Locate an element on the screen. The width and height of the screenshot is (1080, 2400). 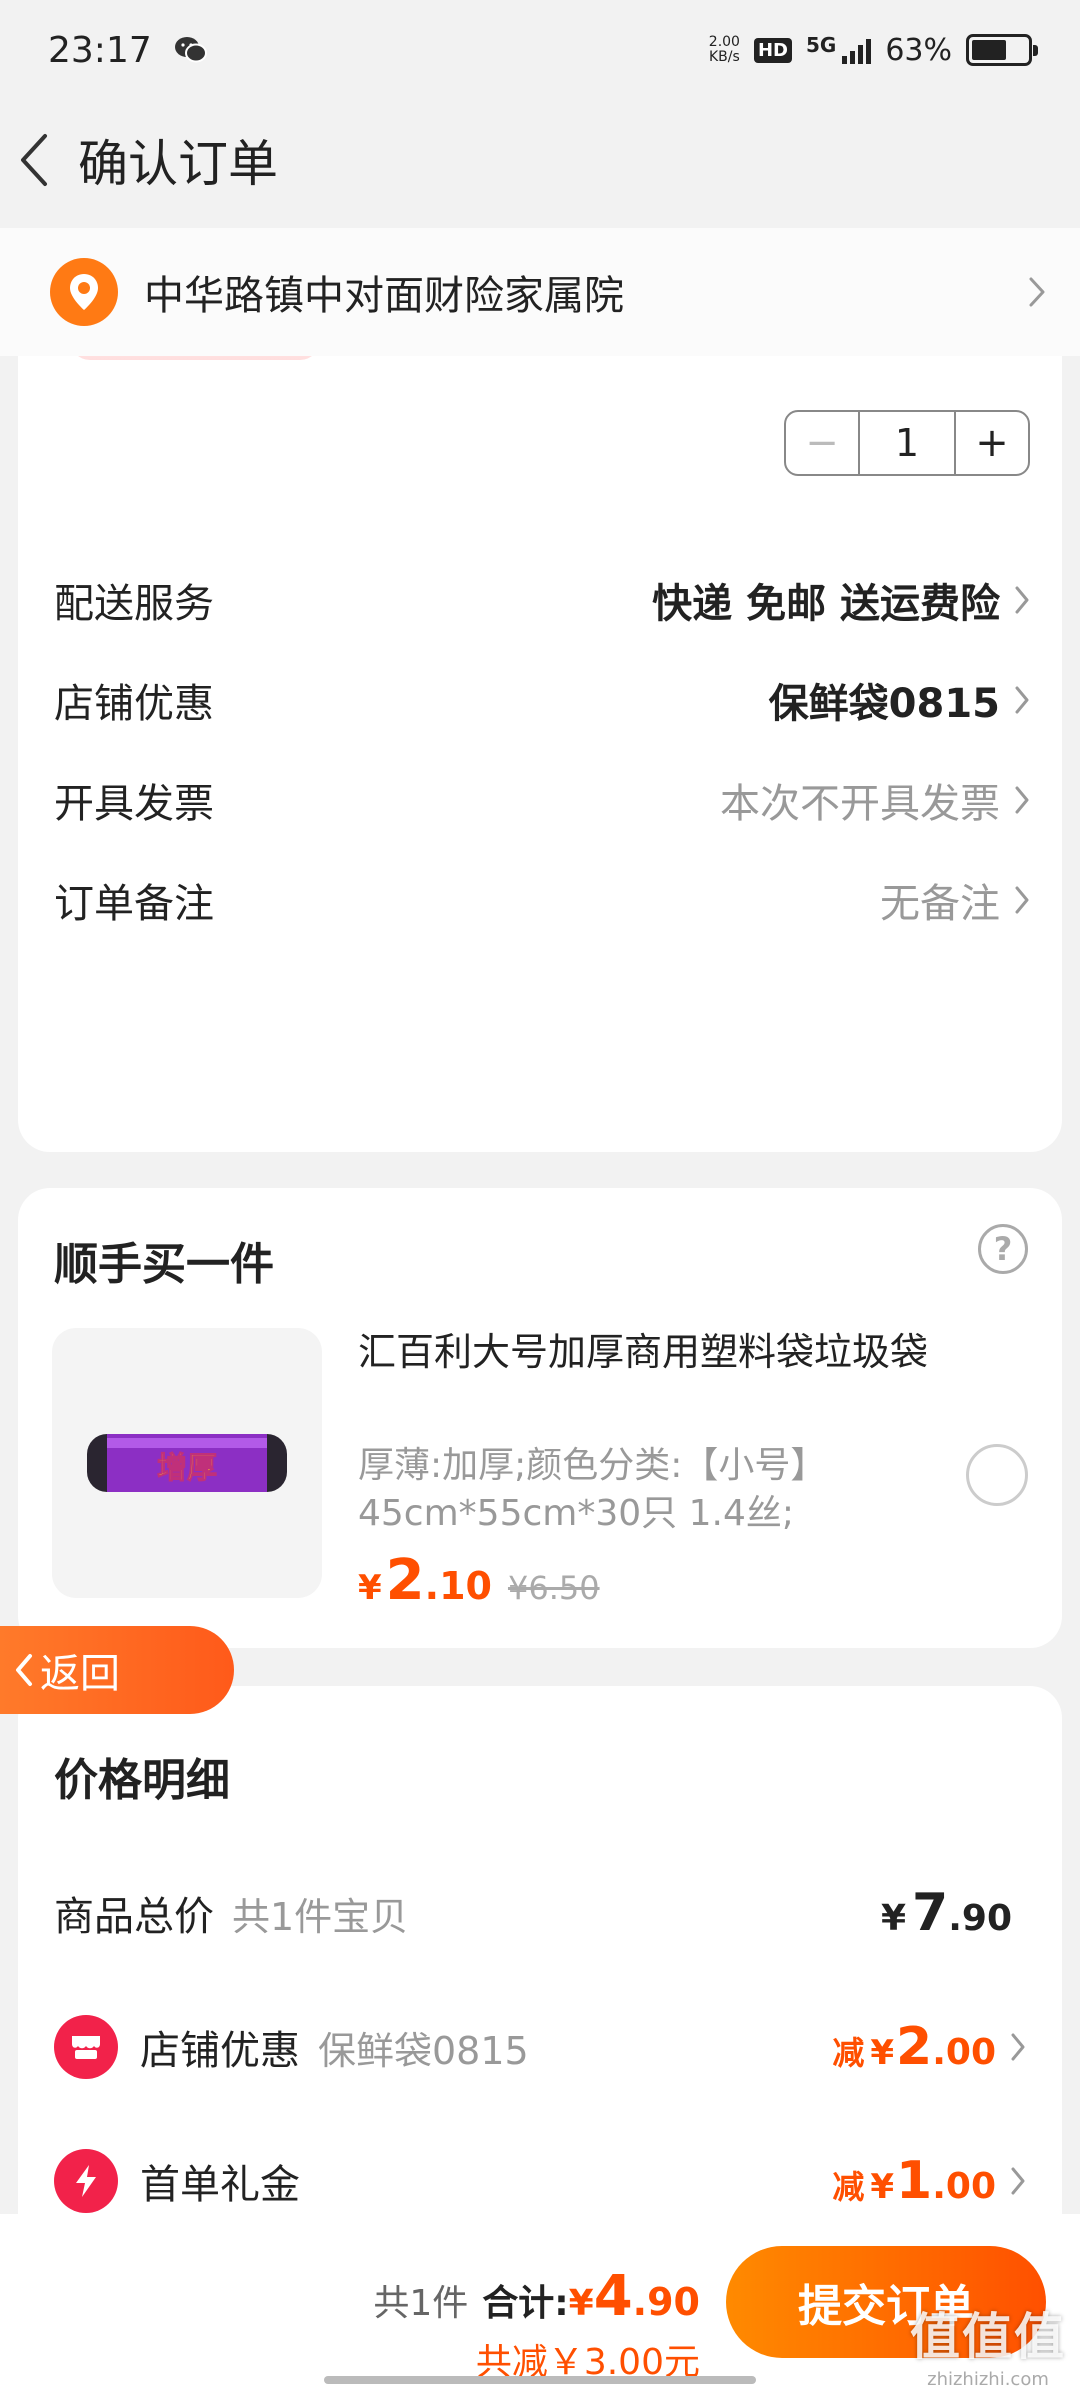
row-value: 快递 免邮 送运费险 is located at coordinates (826, 604).